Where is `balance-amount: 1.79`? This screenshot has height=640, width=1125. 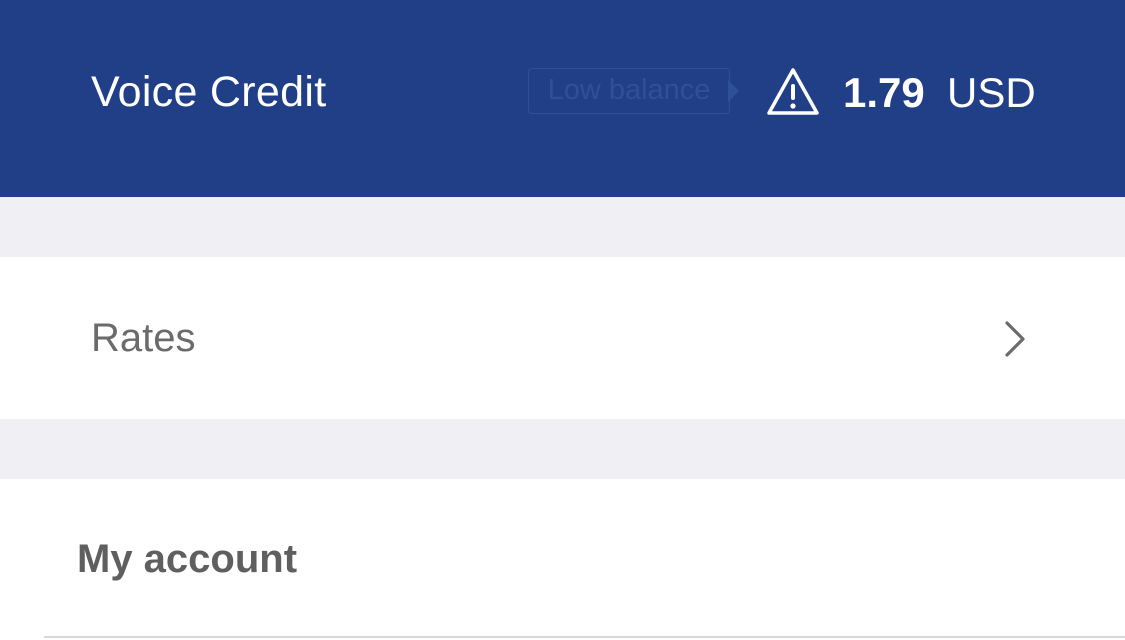
balance-amount: 1.79 is located at coordinates (884, 92).